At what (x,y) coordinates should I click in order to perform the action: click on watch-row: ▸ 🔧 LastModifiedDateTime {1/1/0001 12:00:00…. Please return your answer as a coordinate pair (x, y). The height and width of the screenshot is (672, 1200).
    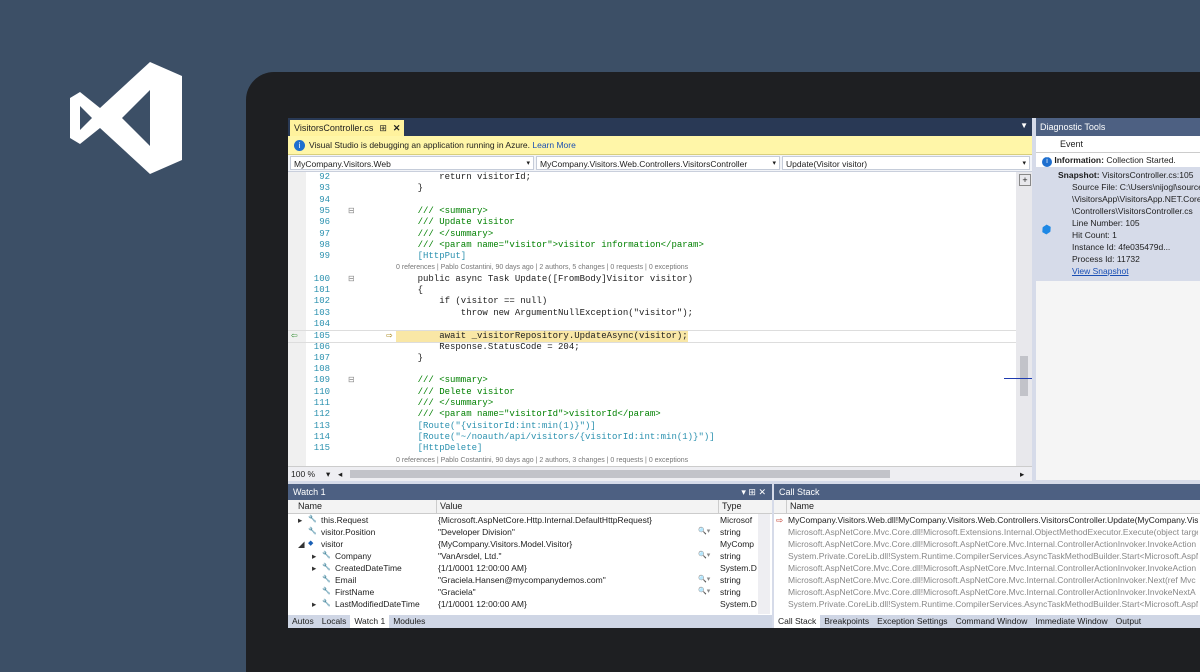
    Looking at the image, I should click on (530, 604).